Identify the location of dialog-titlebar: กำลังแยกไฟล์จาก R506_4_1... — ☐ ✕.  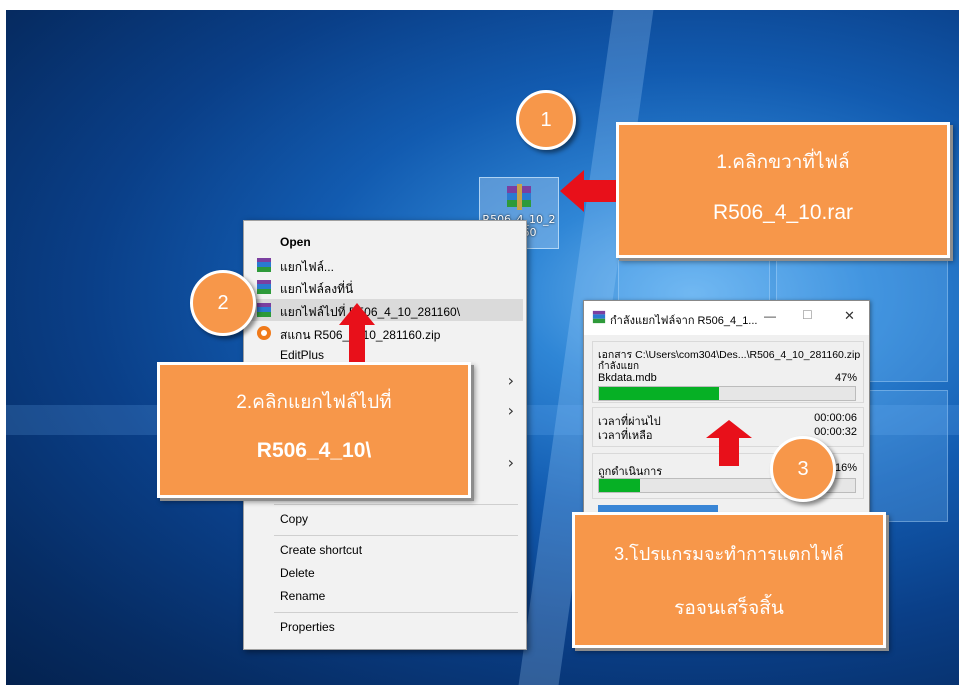
(726, 318).